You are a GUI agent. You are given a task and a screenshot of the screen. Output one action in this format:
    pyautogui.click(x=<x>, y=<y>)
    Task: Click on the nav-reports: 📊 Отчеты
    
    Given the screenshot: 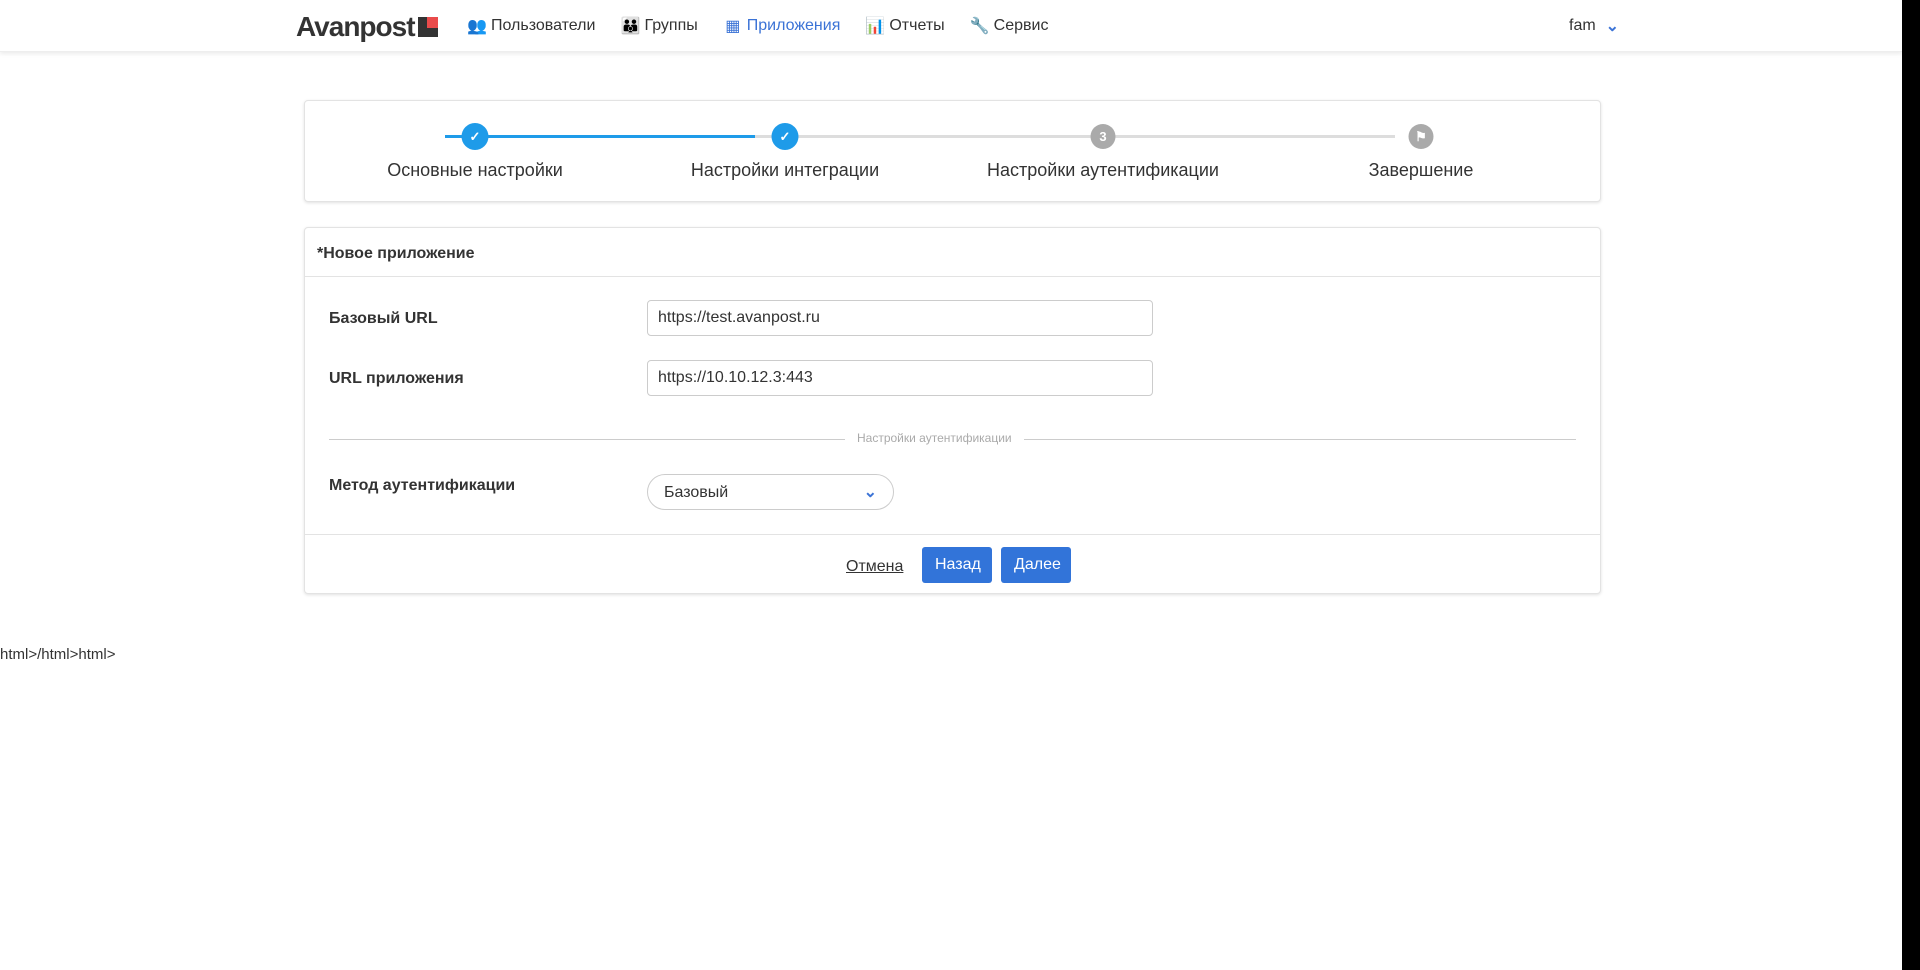 What is the action you would take?
    pyautogui.click(x=904, y=26)
    